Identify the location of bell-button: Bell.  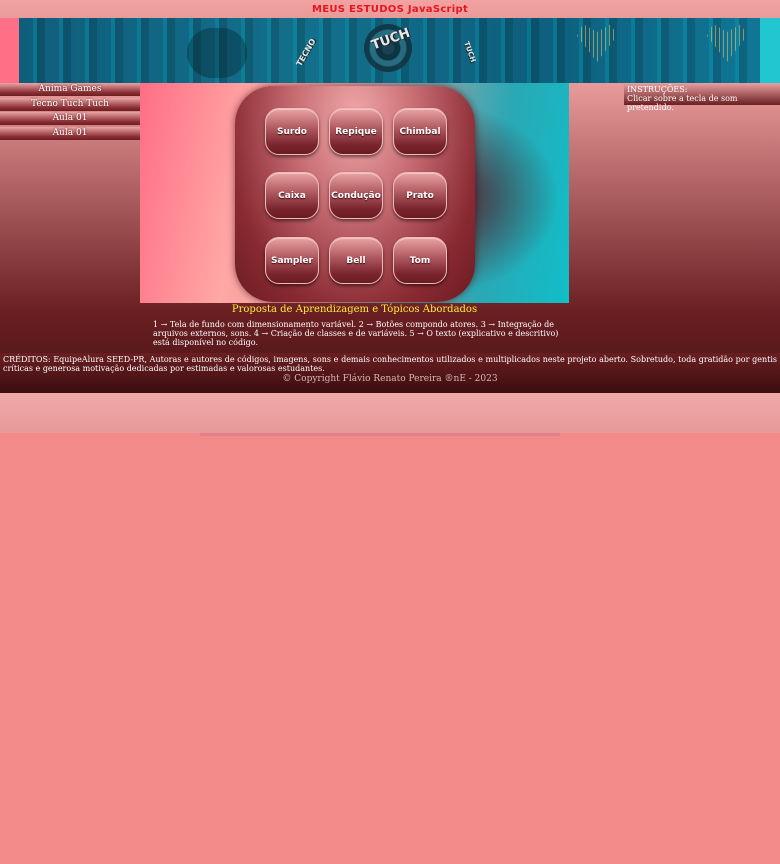
(356, 260).